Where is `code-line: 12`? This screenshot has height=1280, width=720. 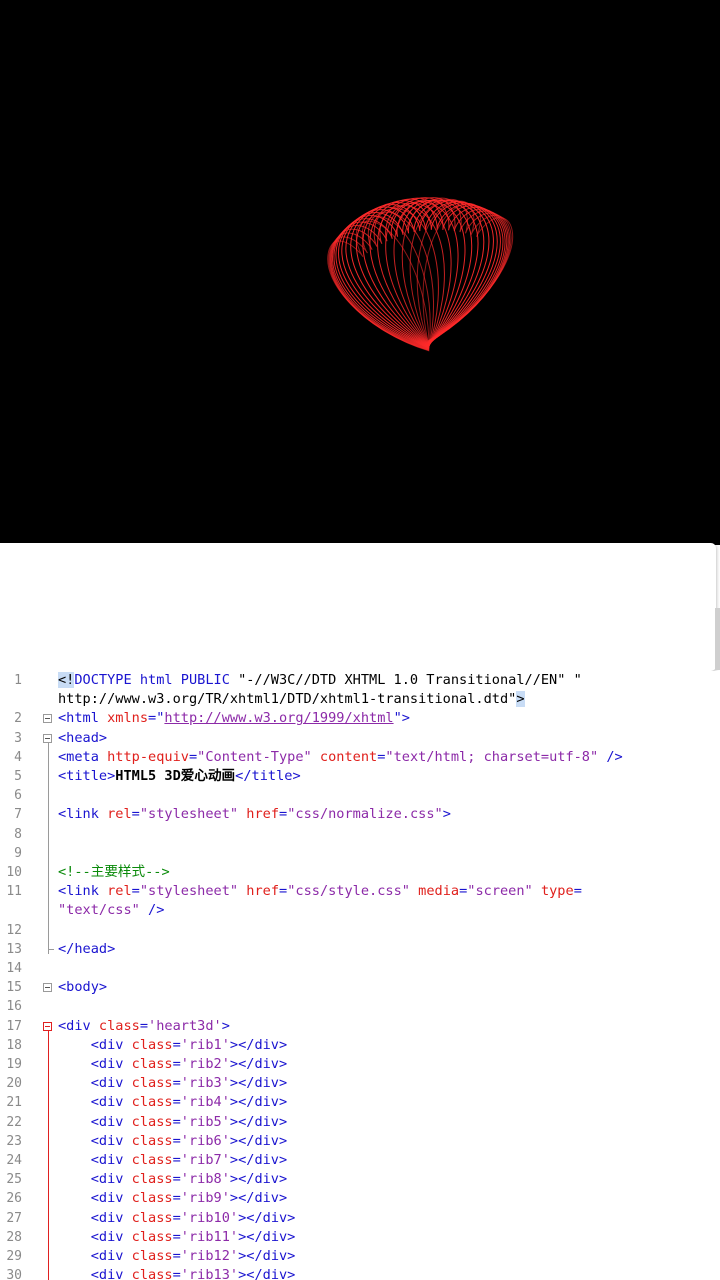 code-line: 12 is located at coordinates (360, 930).